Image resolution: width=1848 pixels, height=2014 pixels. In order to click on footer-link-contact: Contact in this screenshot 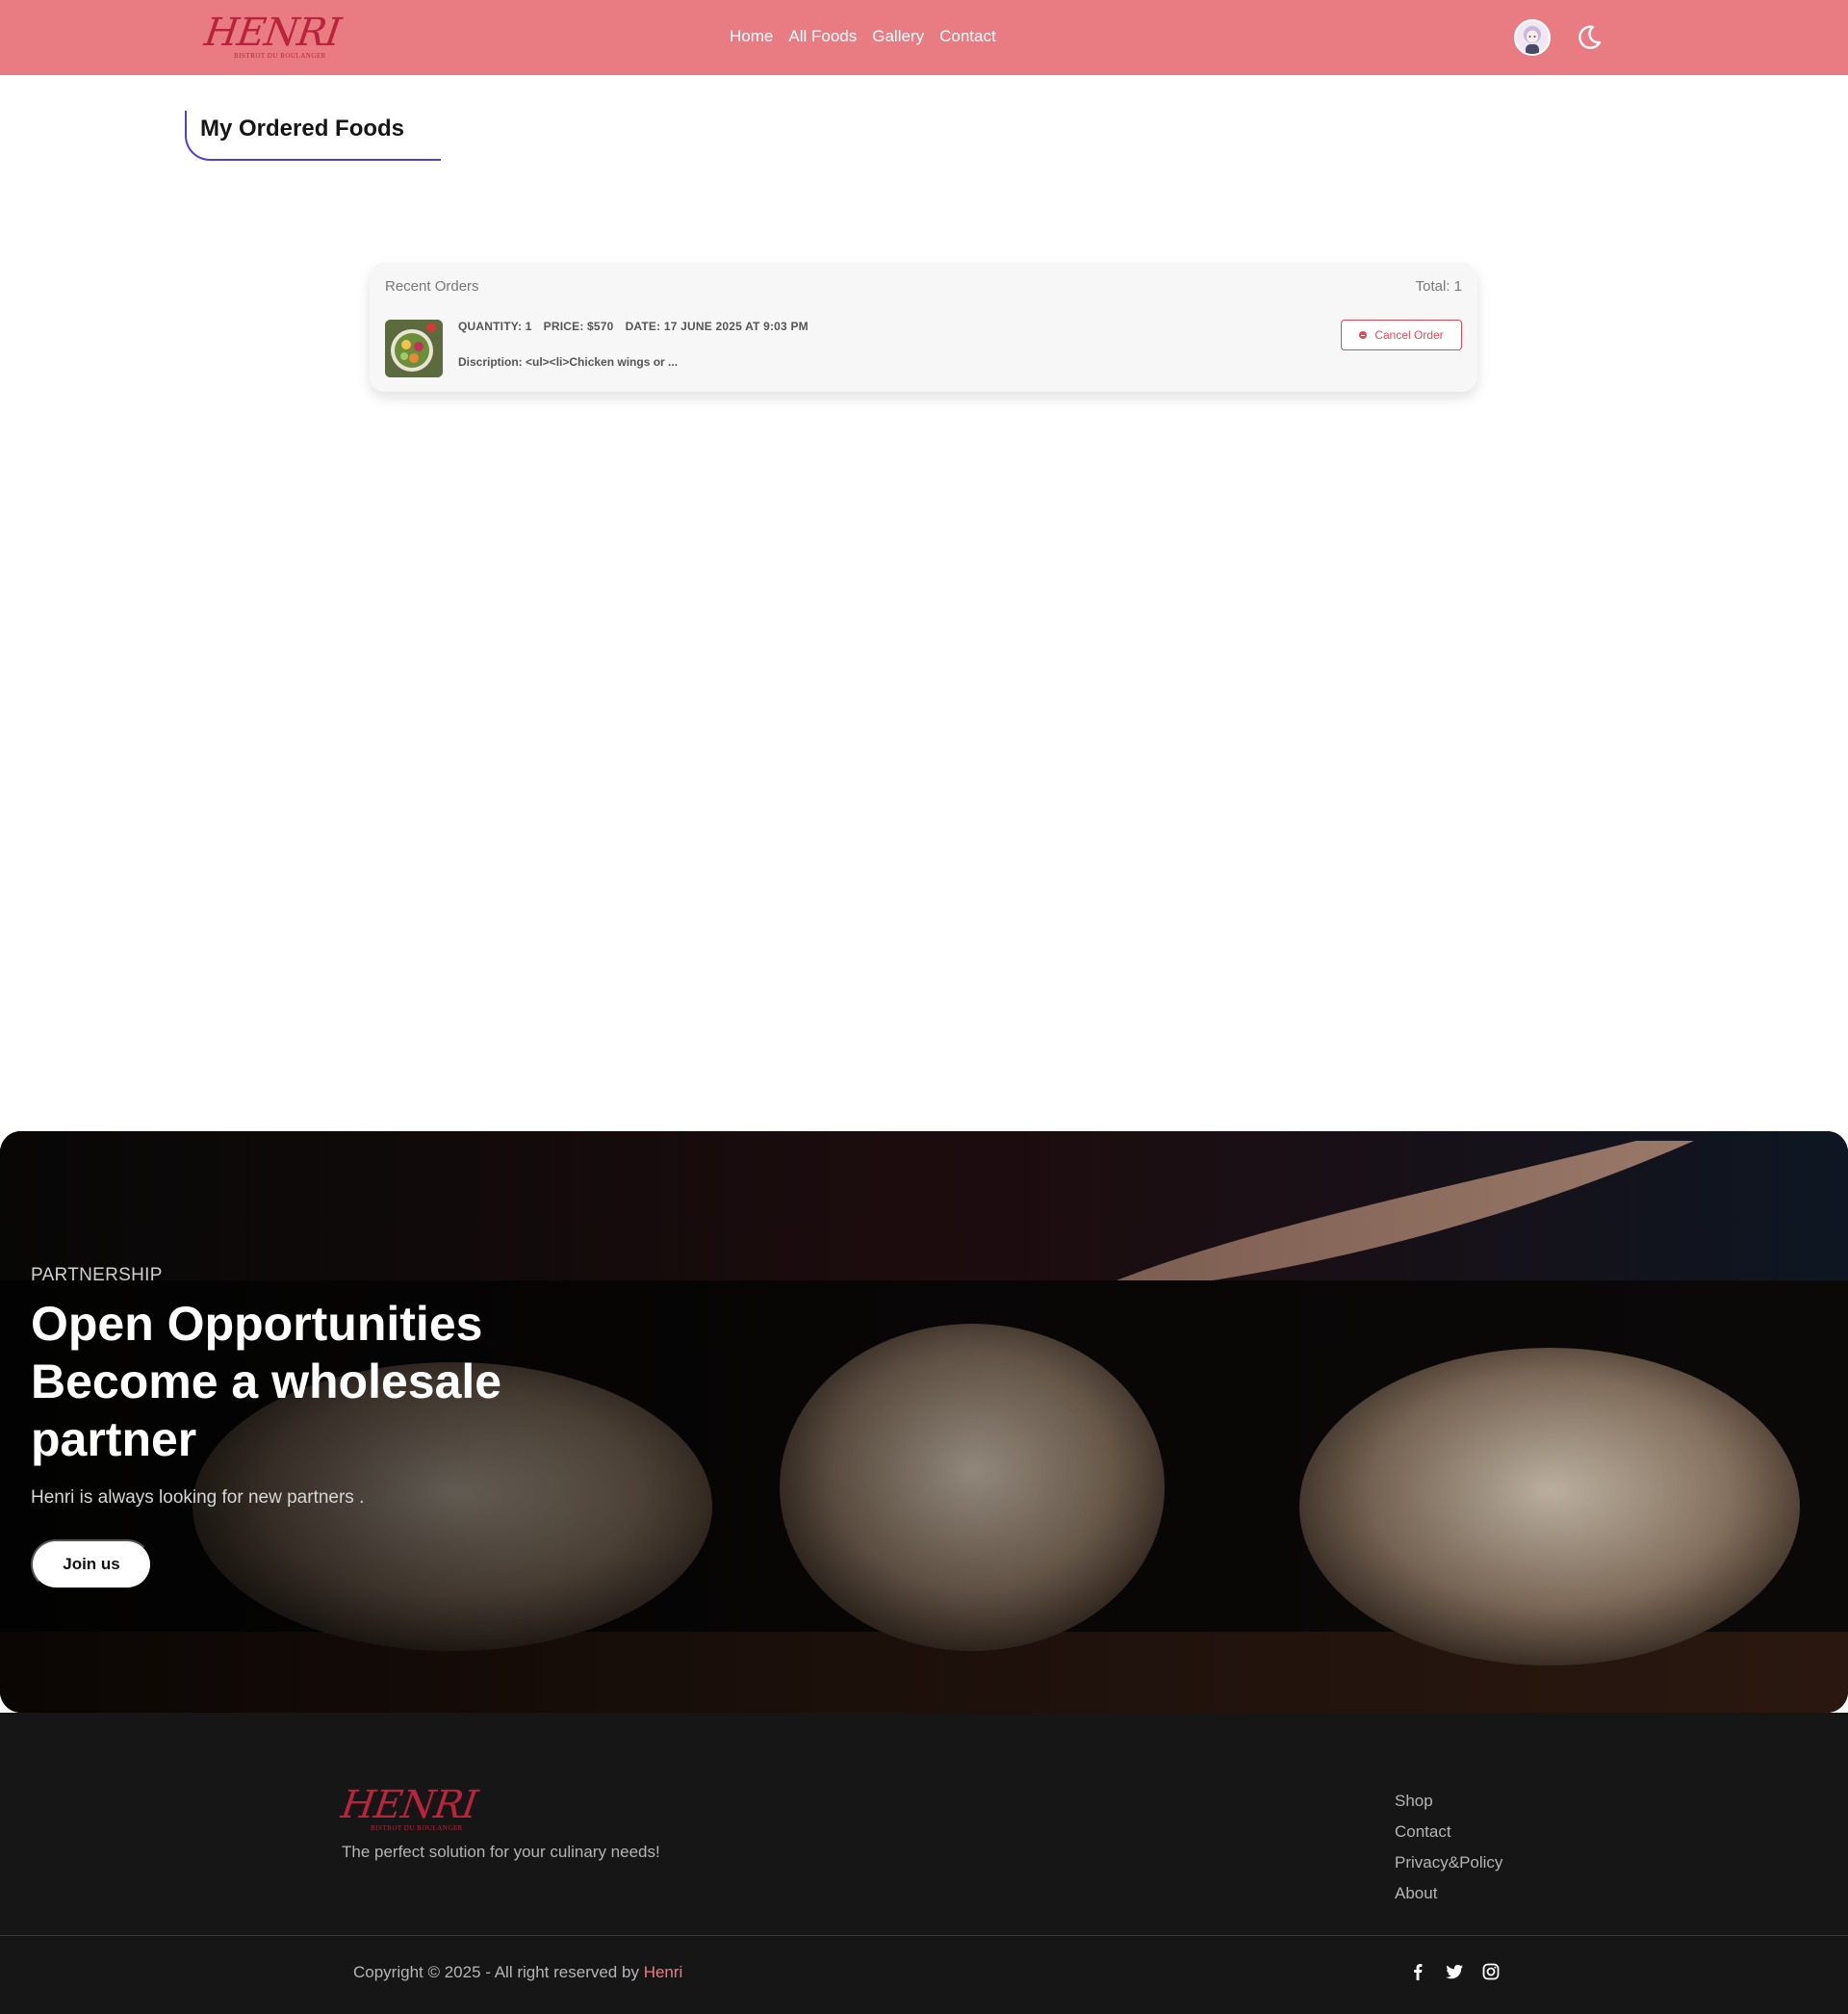, I will do `click(1448, 1832)`.